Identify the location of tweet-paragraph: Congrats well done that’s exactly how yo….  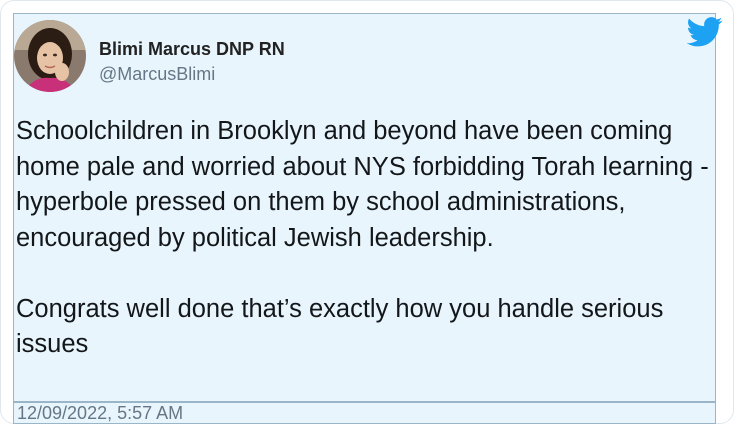
(340, 326).